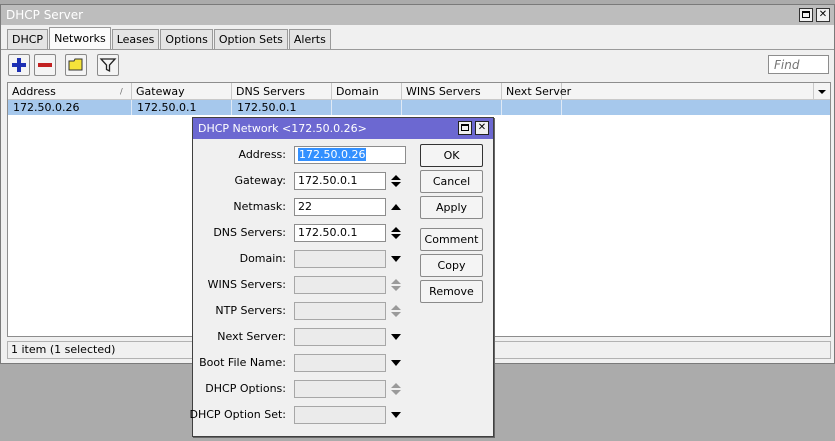  Describe the element at coordinates (340, 285) in the screenshot. I see `wins-servers-field` at that location.